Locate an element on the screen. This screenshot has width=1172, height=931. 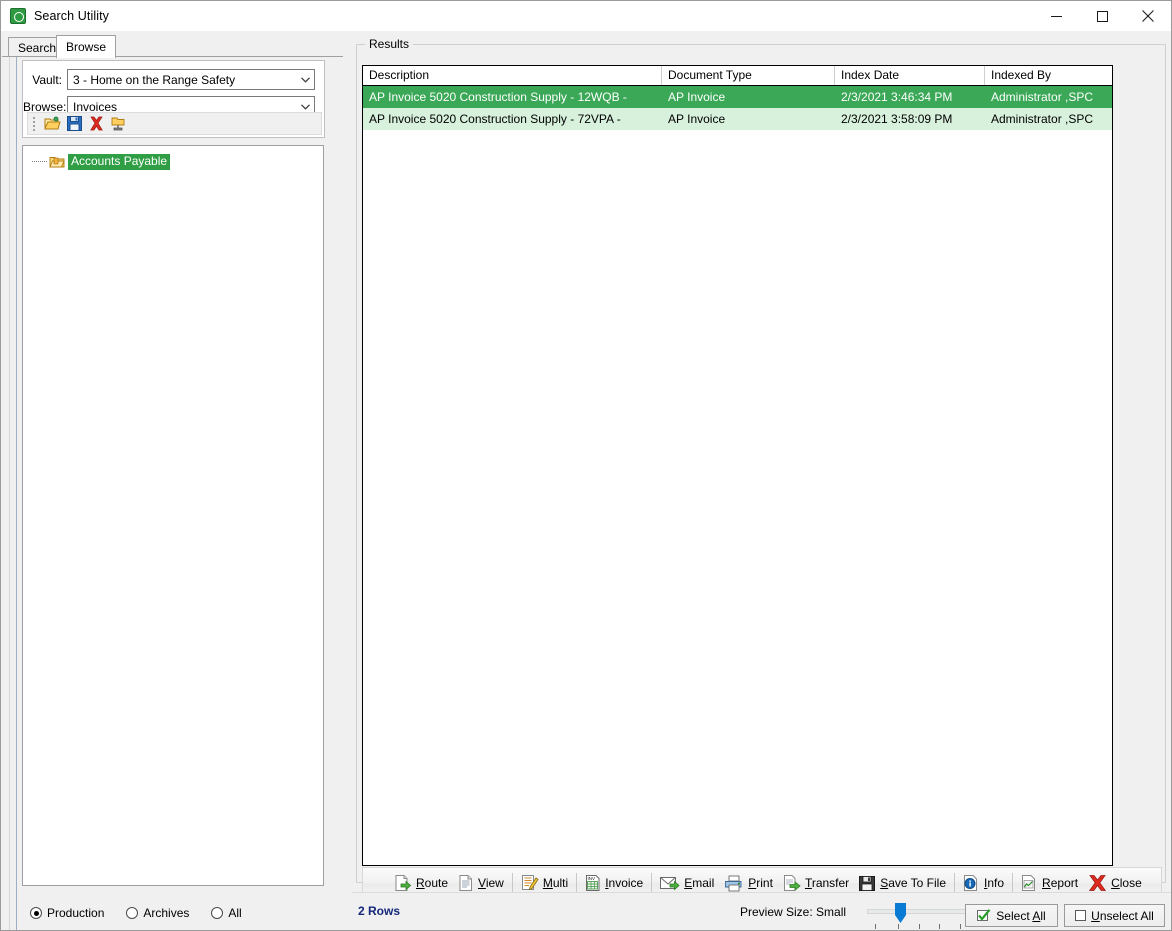
radio-all: All is located at coordinates (226, 913).